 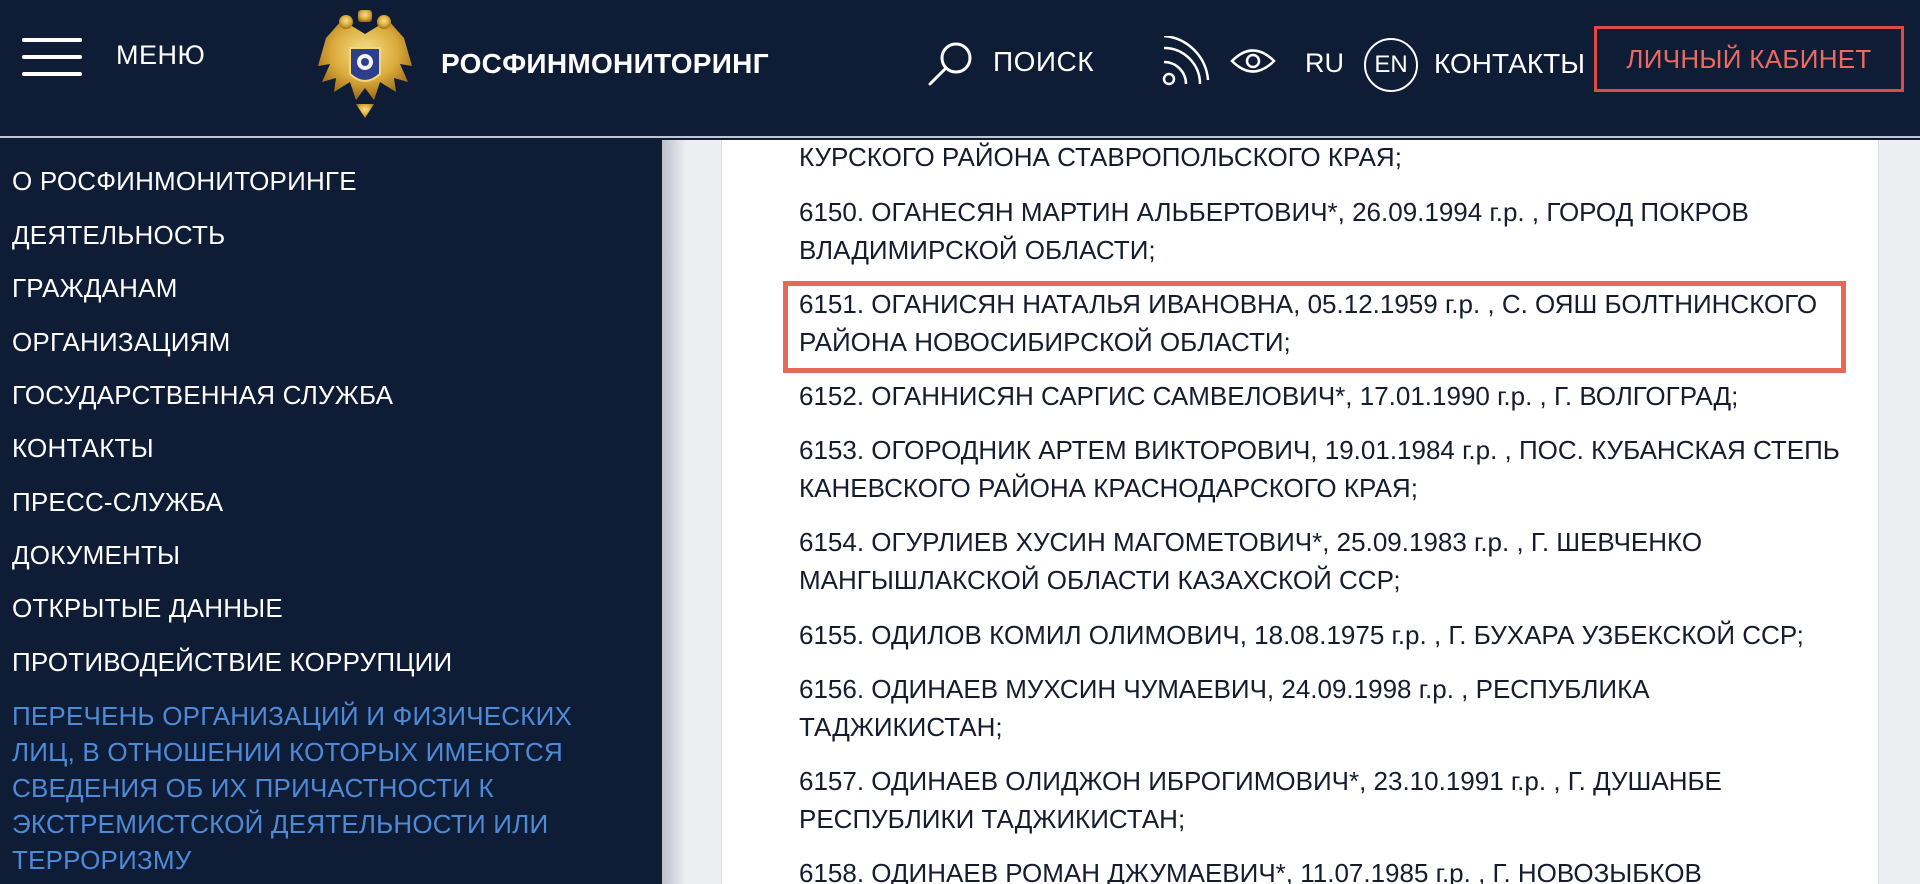 What do you see at coordinates (1100, 157) in the screenshot?
I see `list-item: КУРСКОГО РАЙОНА СТАВРОПОЛЬСКОГО КРАЯ;` at bounding box center [1100, 157].